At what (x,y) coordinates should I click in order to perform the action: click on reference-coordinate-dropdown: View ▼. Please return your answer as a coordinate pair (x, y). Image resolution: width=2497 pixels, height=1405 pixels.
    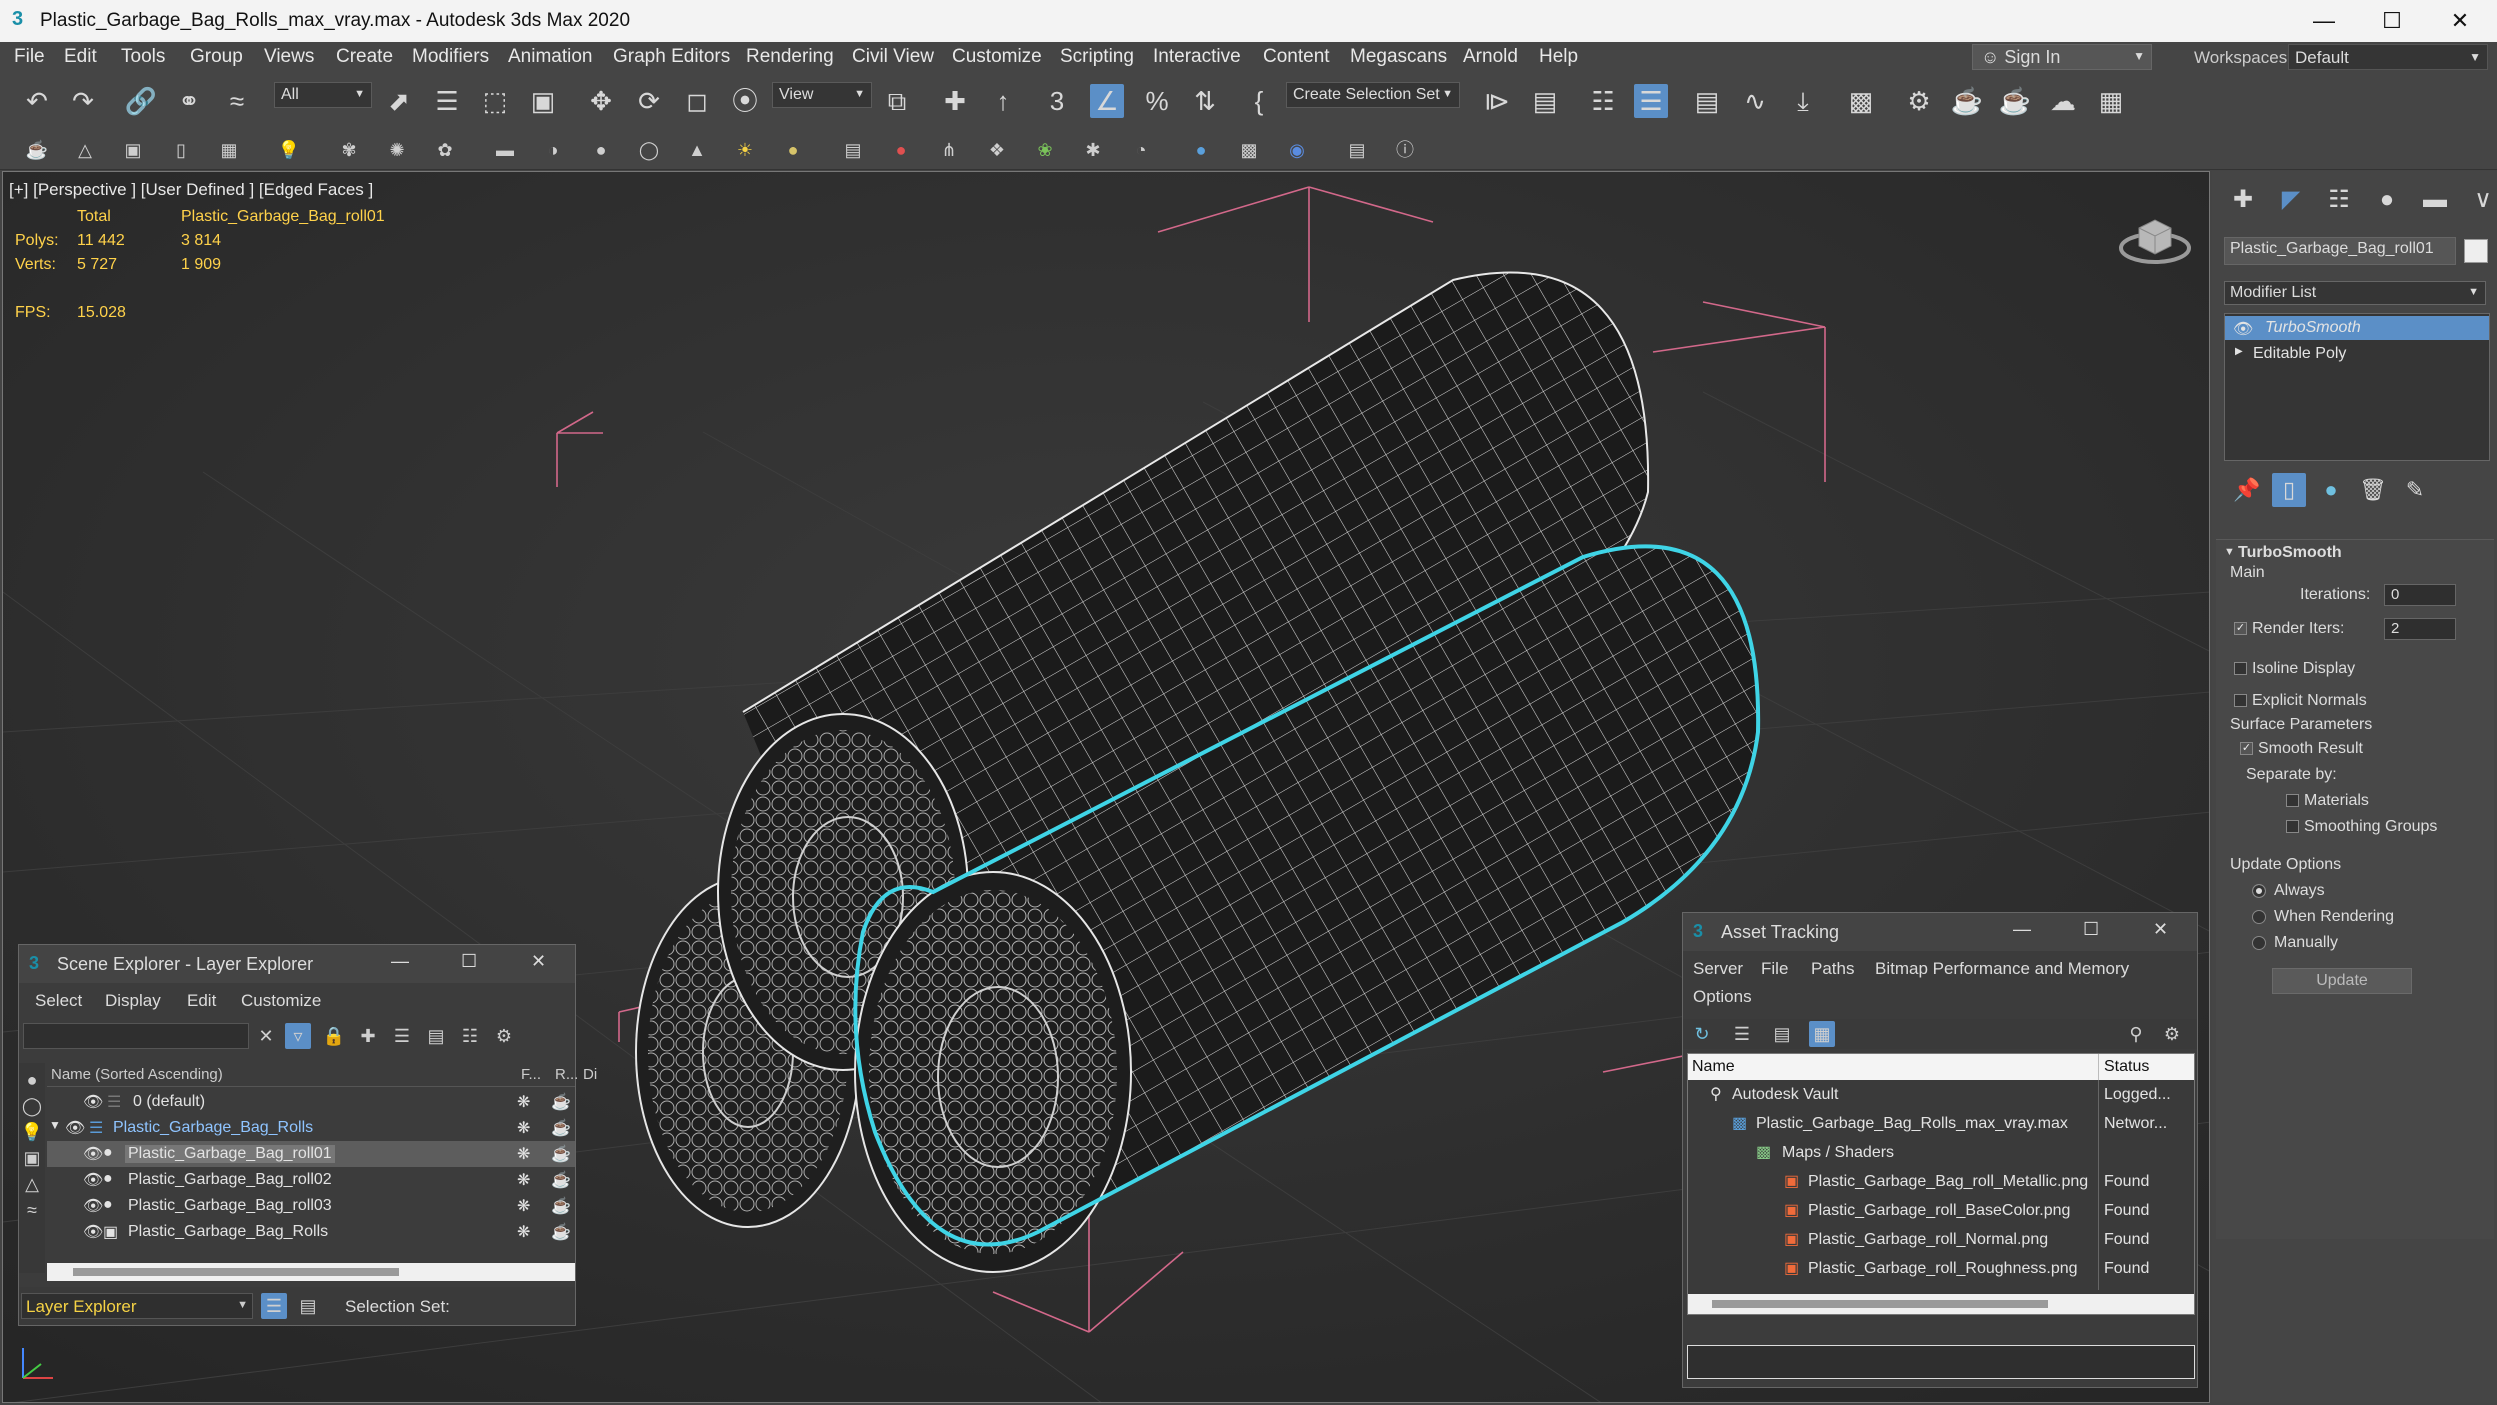
    Looking at the image, I should click on (822, 95).